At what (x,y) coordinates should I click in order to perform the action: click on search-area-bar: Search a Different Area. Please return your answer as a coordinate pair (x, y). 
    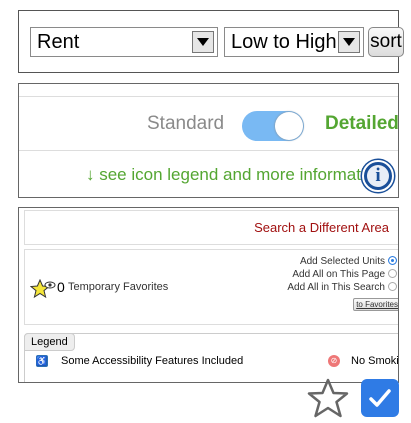
    Looking at the image, I should click on (211, 227).